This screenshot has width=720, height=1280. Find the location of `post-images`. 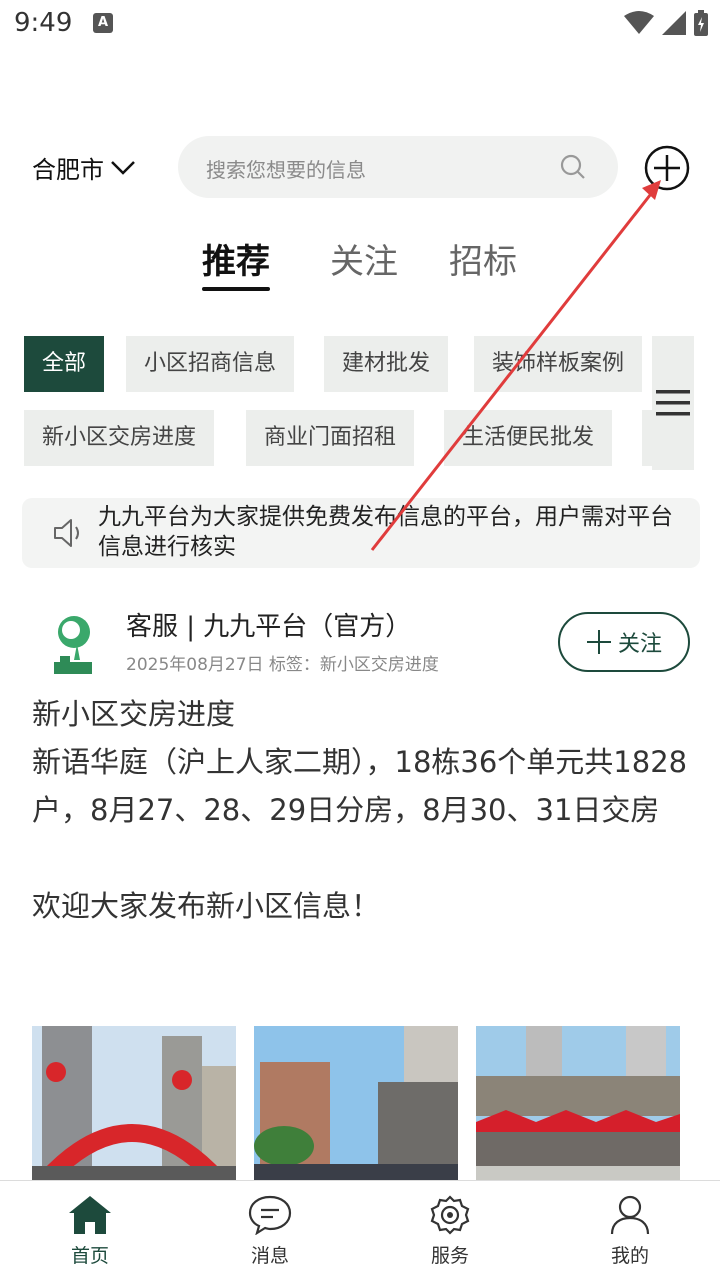

post-images is located at coordinates (356, 1103).